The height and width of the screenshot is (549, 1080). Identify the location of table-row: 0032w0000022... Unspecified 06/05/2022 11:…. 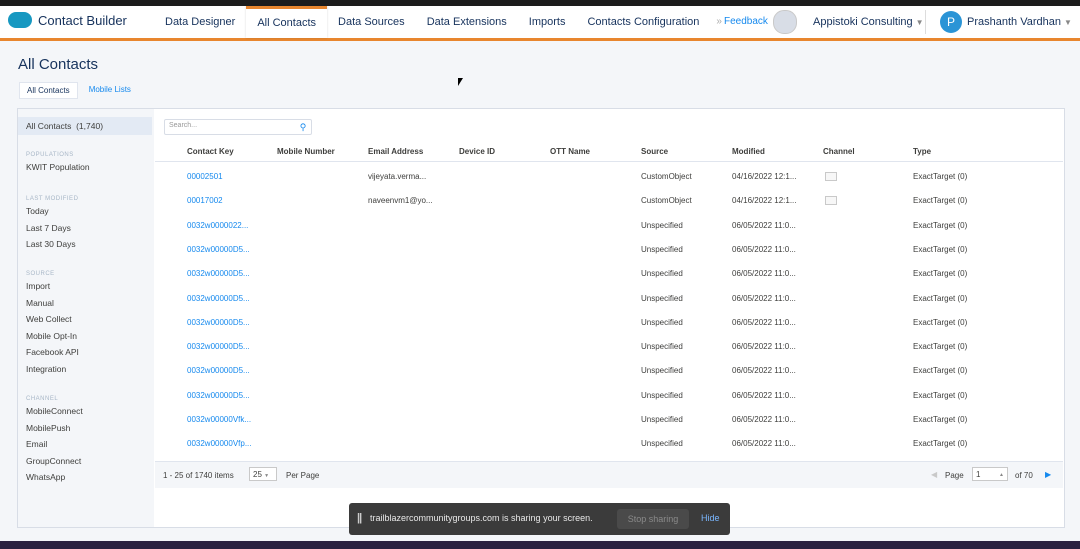
(609, 225).